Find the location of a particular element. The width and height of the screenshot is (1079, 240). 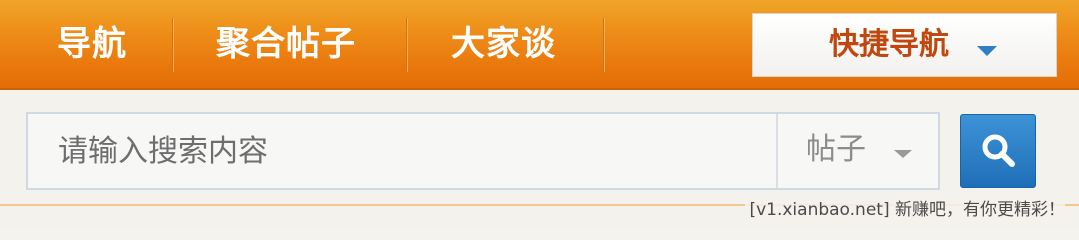

nav-item-home: 导航 is located at coordinates (92, 44).